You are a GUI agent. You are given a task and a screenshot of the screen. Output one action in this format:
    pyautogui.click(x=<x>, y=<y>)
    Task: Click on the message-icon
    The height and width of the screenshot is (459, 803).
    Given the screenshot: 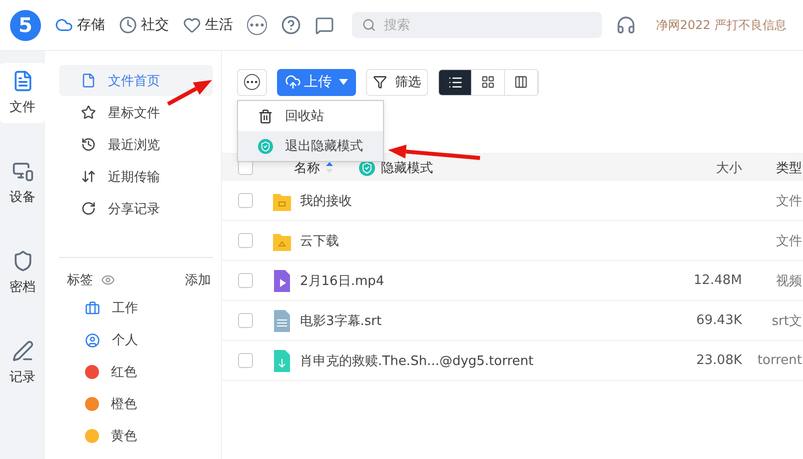 What is the action you would take?
    pyautogui.click(x=324, y=25)
    